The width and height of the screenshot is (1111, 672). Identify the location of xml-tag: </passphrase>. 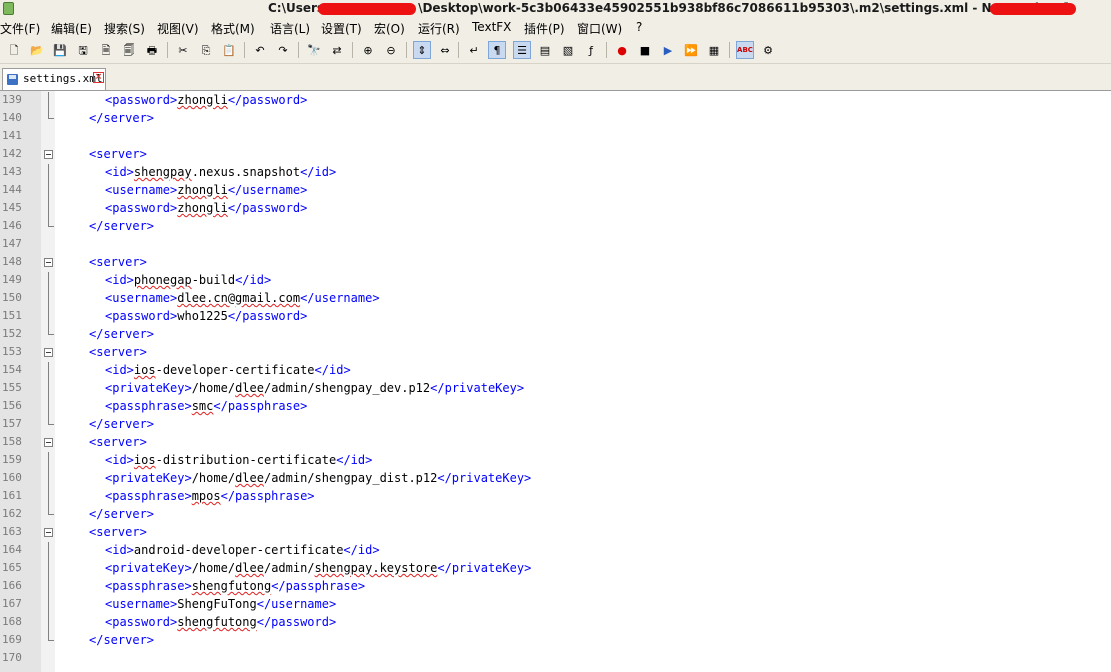
(267, 496).